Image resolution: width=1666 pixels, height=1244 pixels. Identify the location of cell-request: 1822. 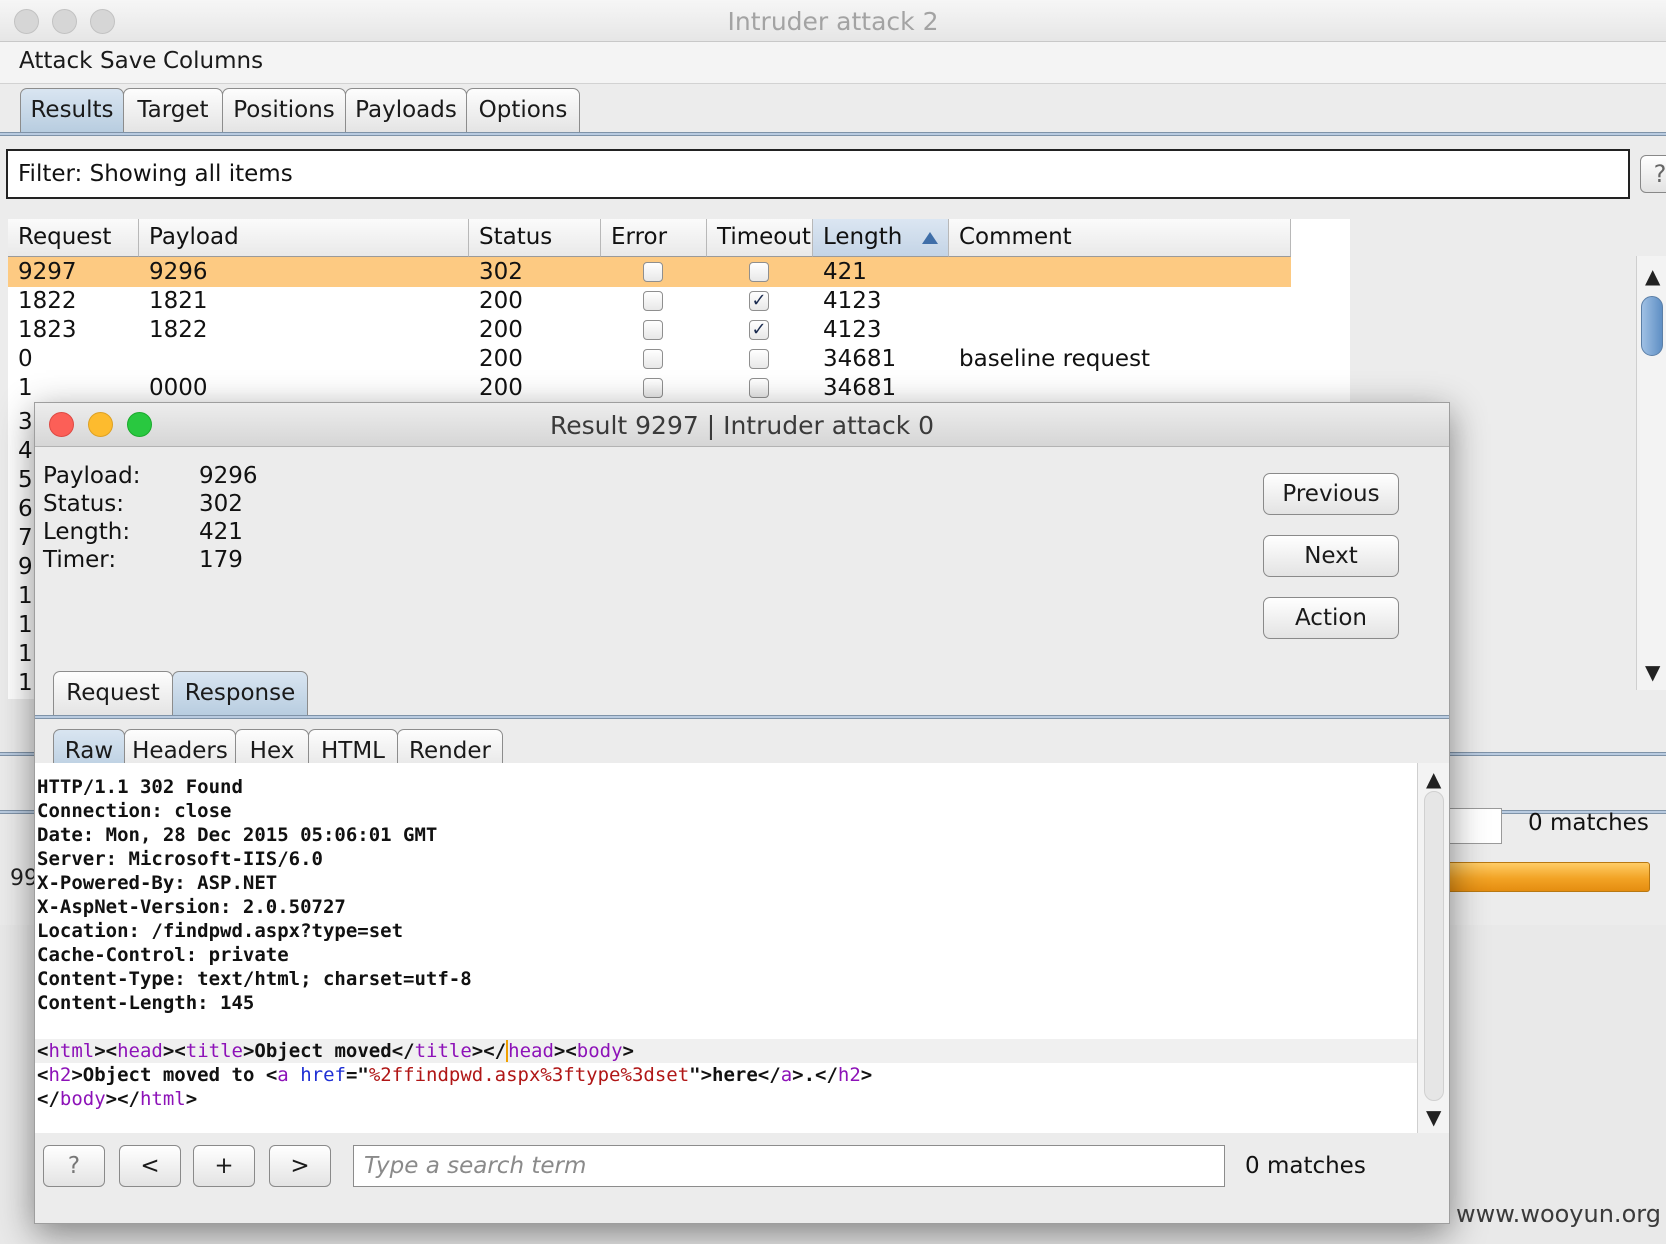
(47, 301).